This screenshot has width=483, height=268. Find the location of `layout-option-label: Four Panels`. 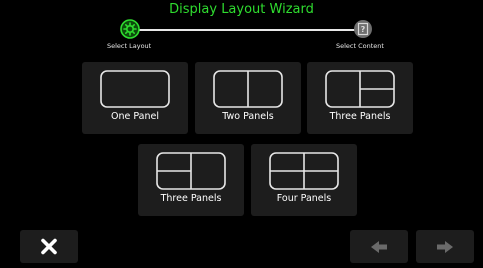

layout-option-label: Four Panels is located at coordinates (304, 198).